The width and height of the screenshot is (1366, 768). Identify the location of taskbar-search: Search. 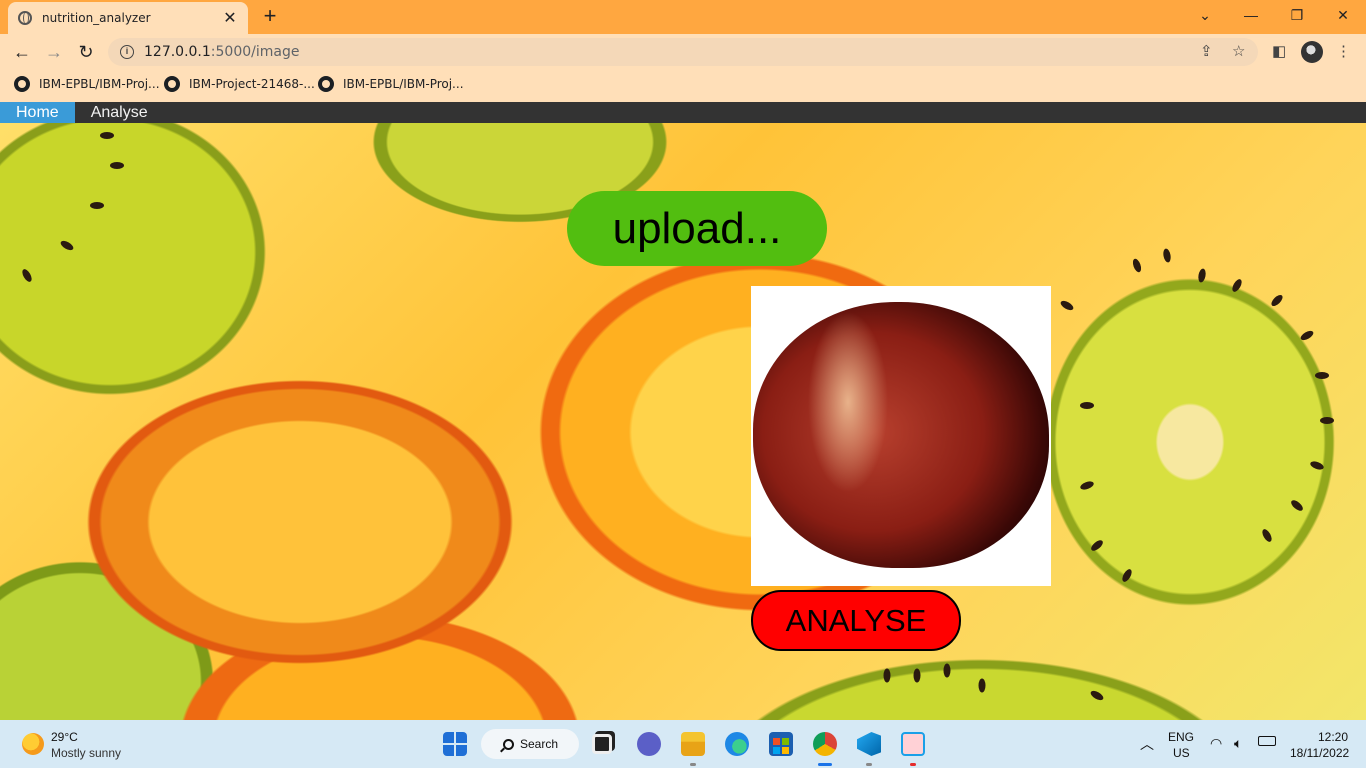
(530, 744).